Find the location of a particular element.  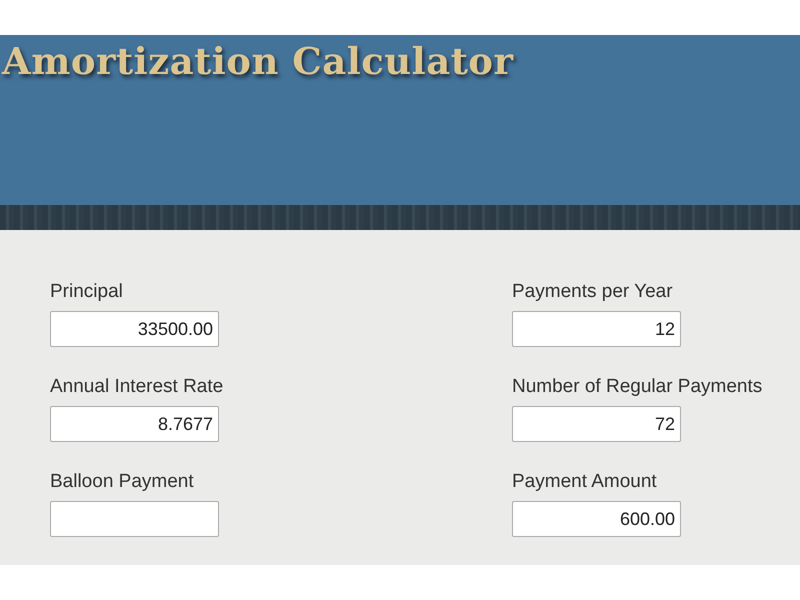

field-label: Payment Amount is located at coordinates (585, 482).